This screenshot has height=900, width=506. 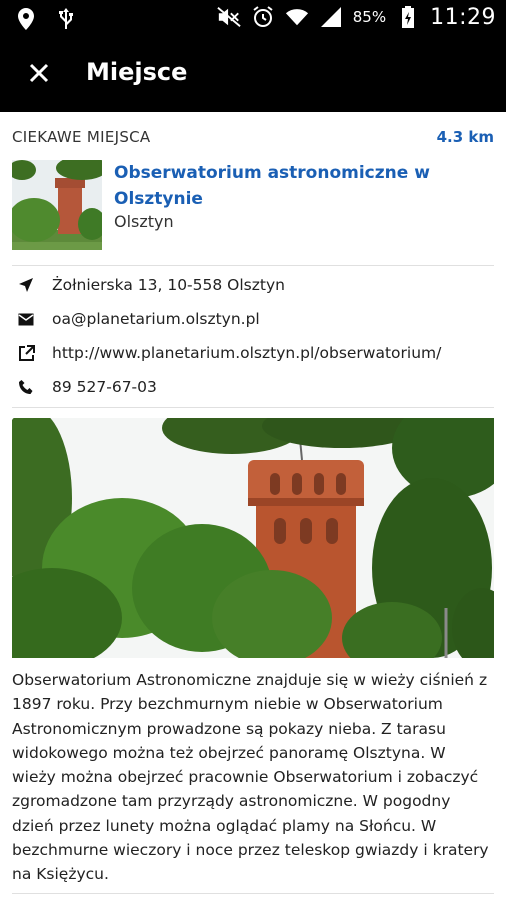 What do you see at coordinates (253, 387) in the screenshot?
I see `phone-row: 89 527-67-03` at bounding box center [253, 387].